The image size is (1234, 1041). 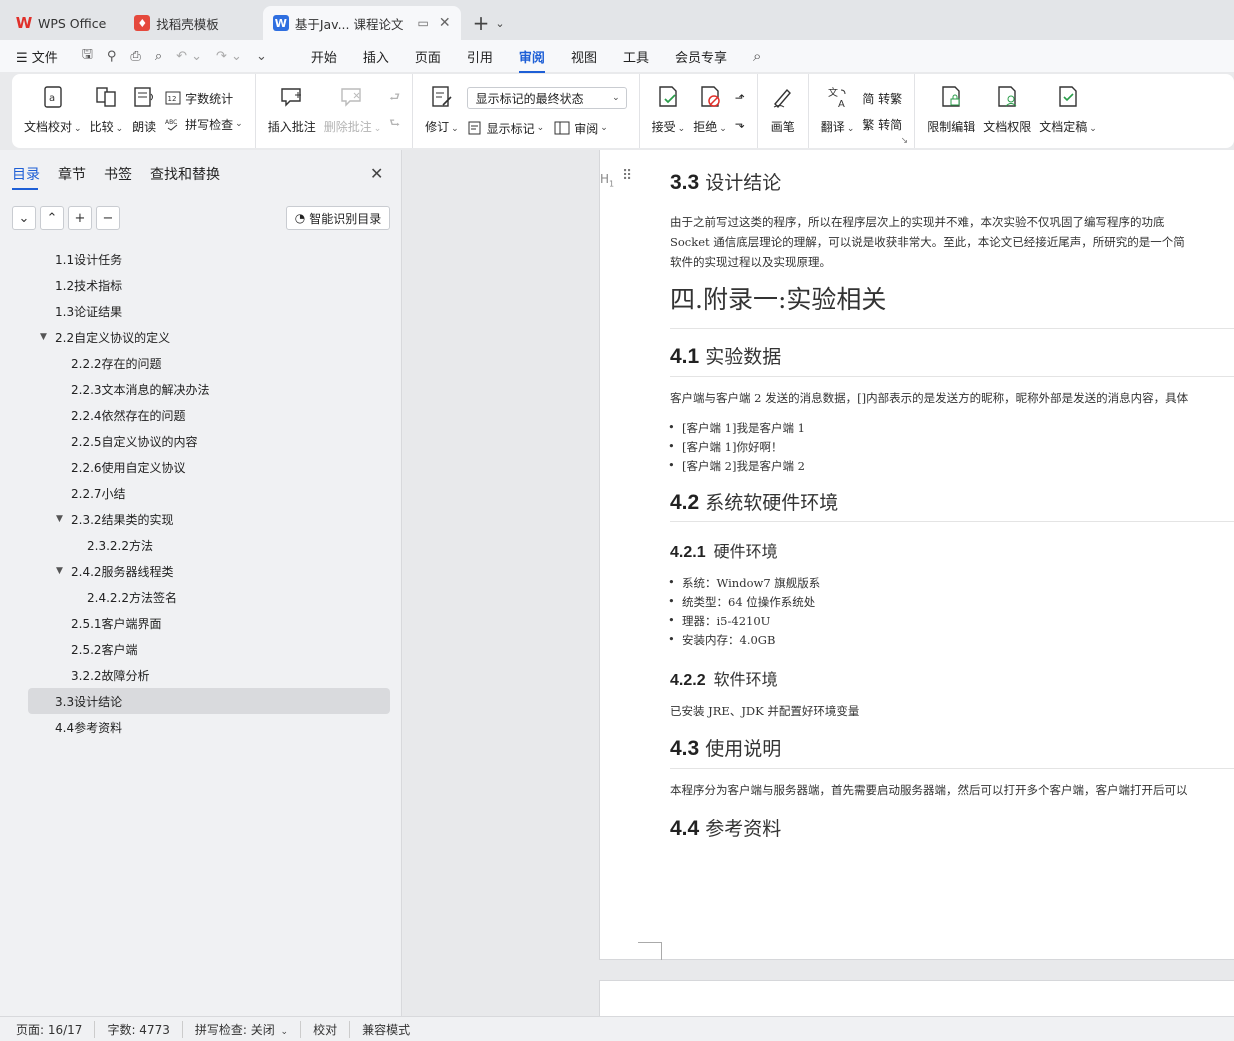 What do you see at coordinates (1007, 127) in the screenshot?
I see `doc-rights-label: 文档权限` at bounding box center [1007, 127].